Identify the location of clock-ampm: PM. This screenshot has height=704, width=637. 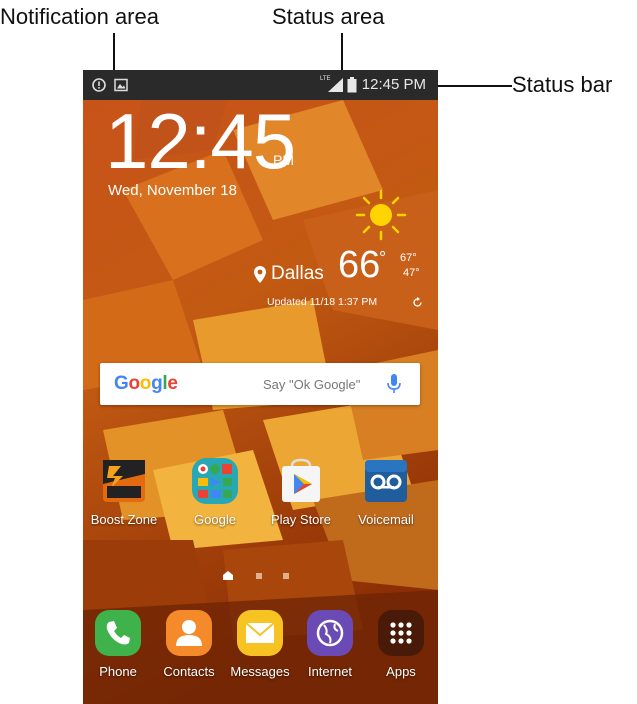
(283, 160).